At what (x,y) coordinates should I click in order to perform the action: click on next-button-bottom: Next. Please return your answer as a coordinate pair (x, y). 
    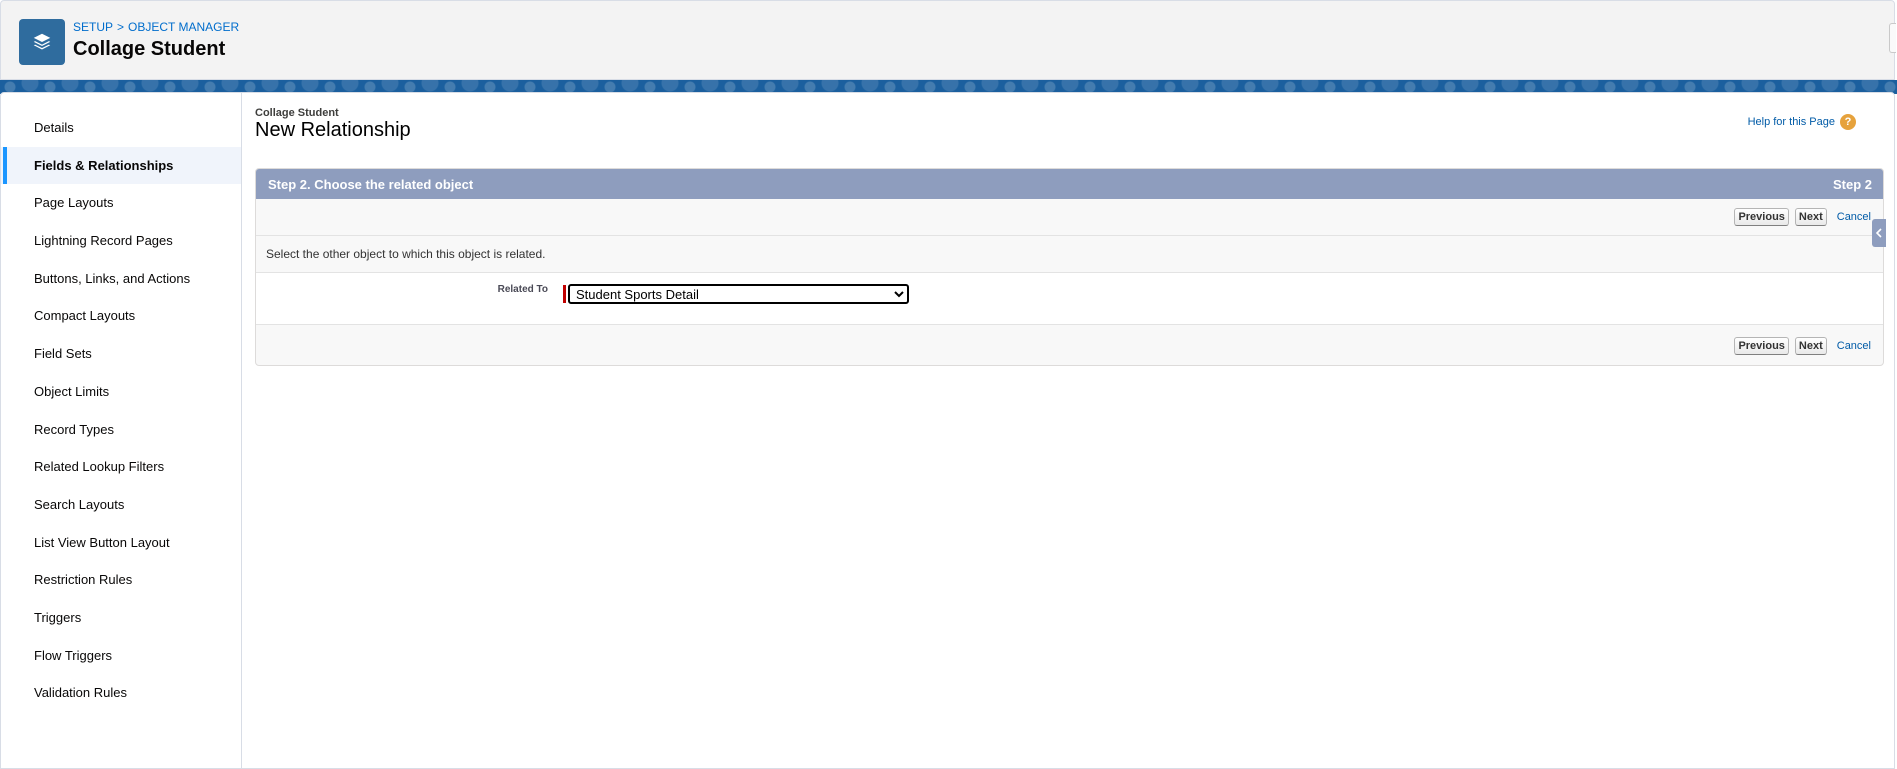
    Looking at the image, I should click on (1810, 346).